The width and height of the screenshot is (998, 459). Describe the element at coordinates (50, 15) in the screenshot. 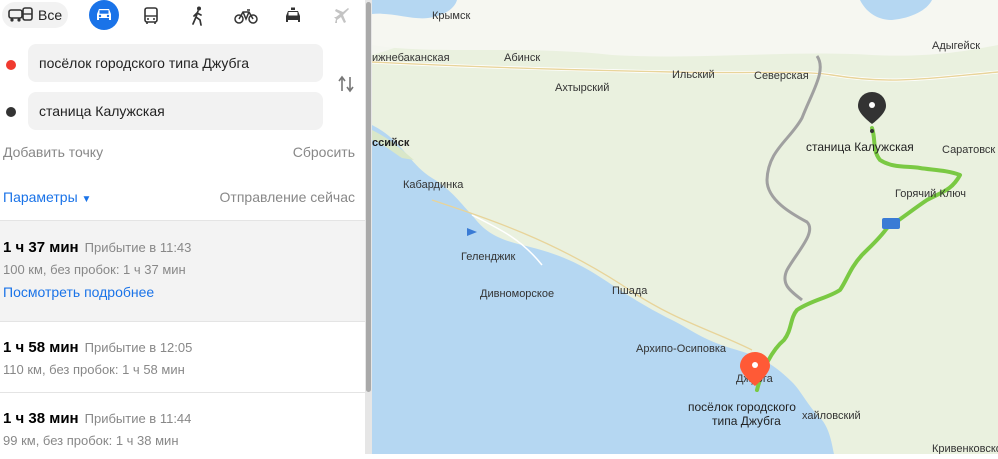

I see `mode-all-label: Все` at that location.